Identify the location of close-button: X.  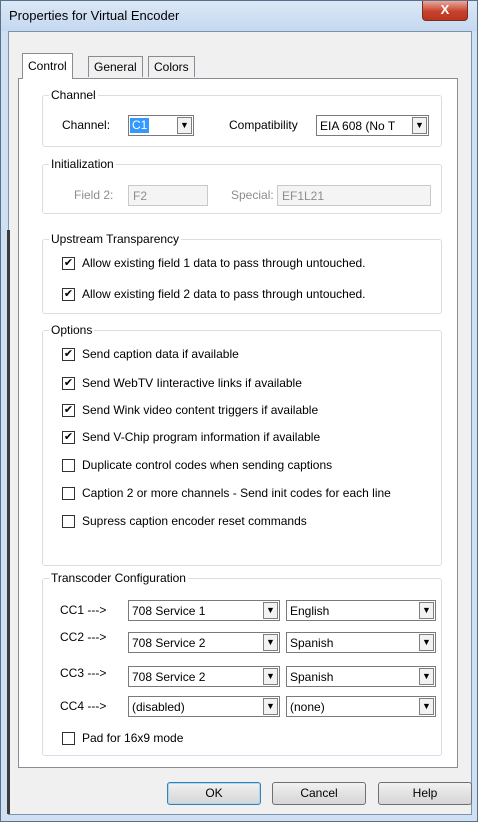
(445, 11).